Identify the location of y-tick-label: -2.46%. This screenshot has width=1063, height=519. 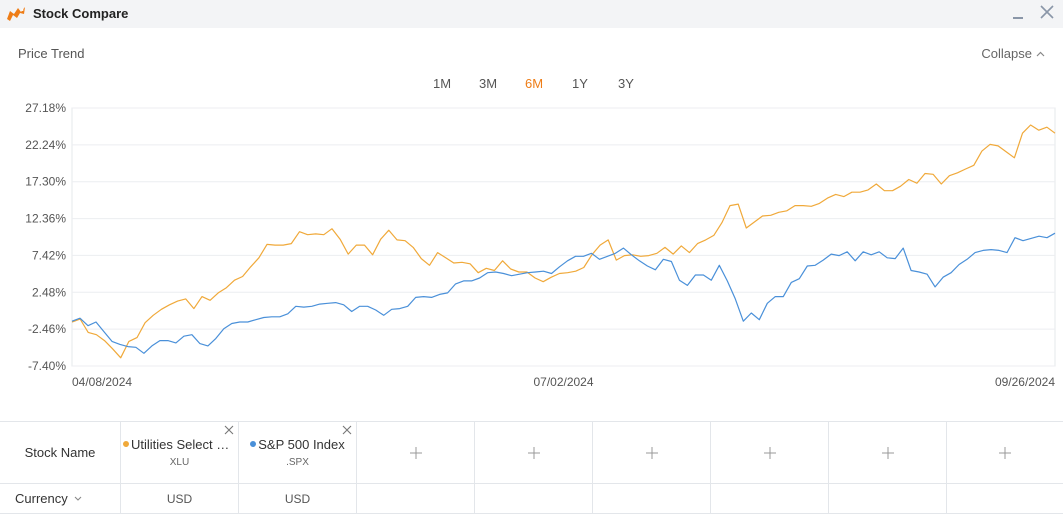
(47, 329).